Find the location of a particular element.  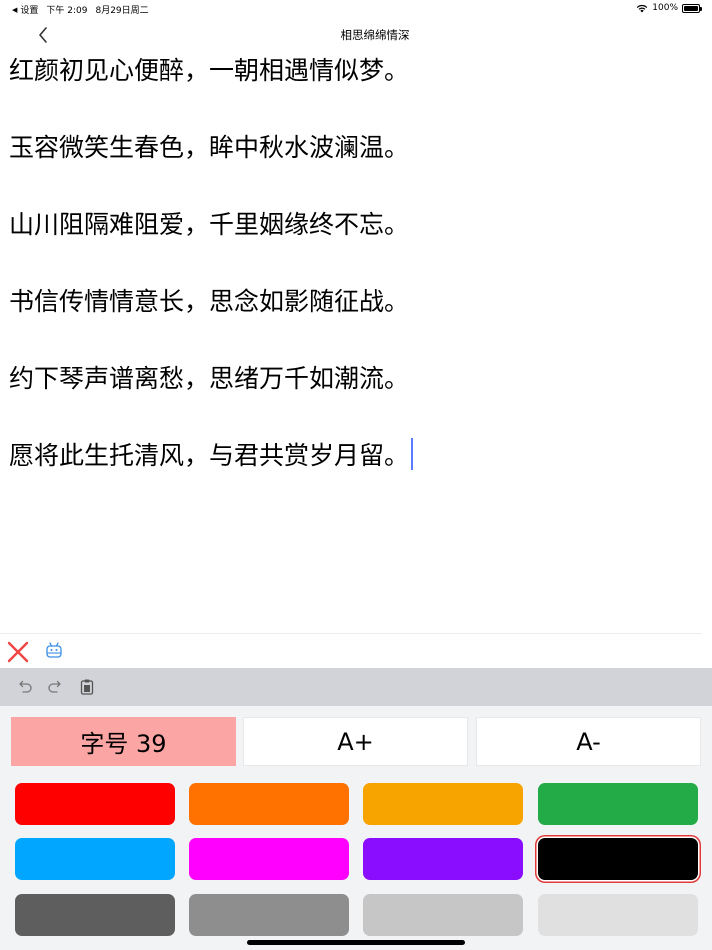

divider is located at coordinates (351, 633).